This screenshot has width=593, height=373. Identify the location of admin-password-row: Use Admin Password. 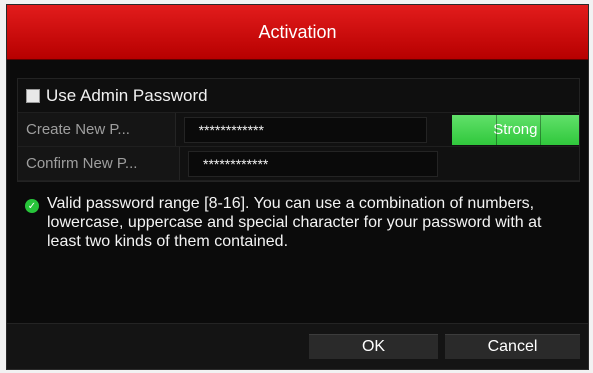
(298, 96).